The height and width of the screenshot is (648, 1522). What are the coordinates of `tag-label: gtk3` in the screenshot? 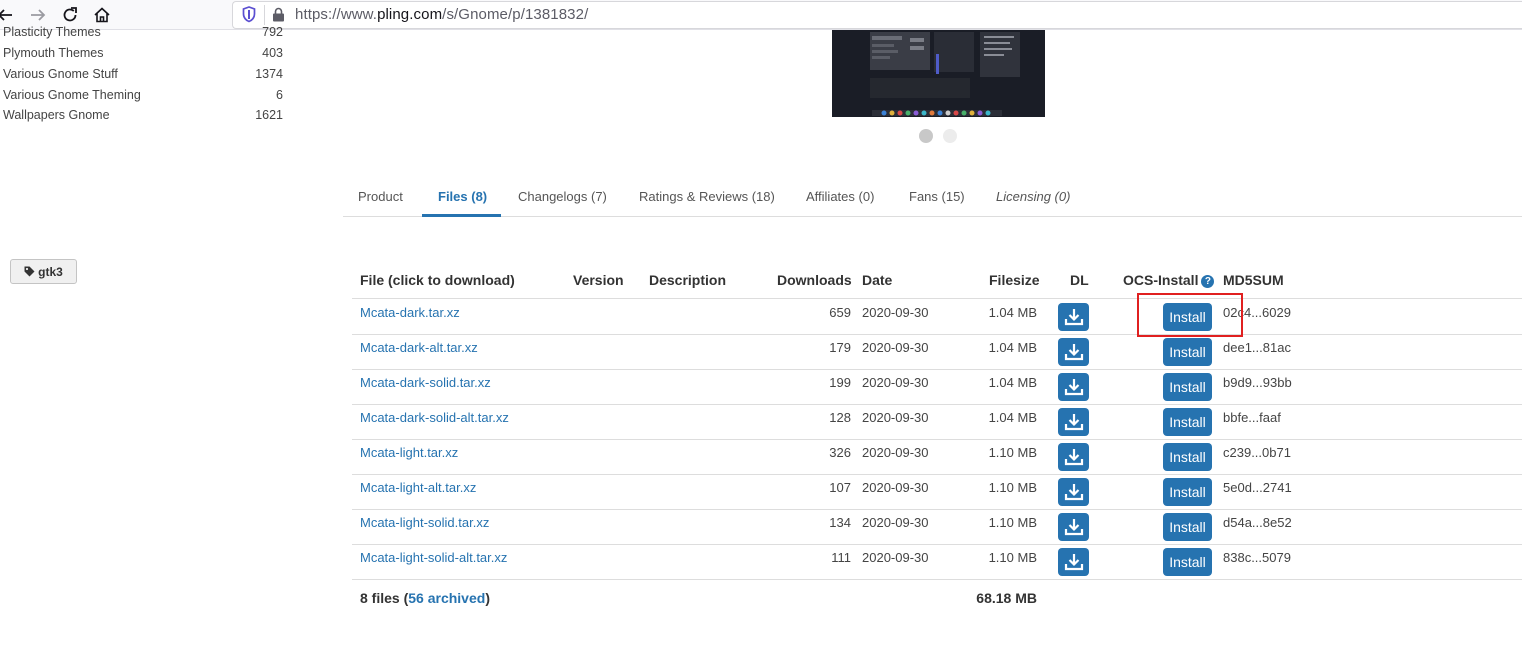 It's located at (50, 271).